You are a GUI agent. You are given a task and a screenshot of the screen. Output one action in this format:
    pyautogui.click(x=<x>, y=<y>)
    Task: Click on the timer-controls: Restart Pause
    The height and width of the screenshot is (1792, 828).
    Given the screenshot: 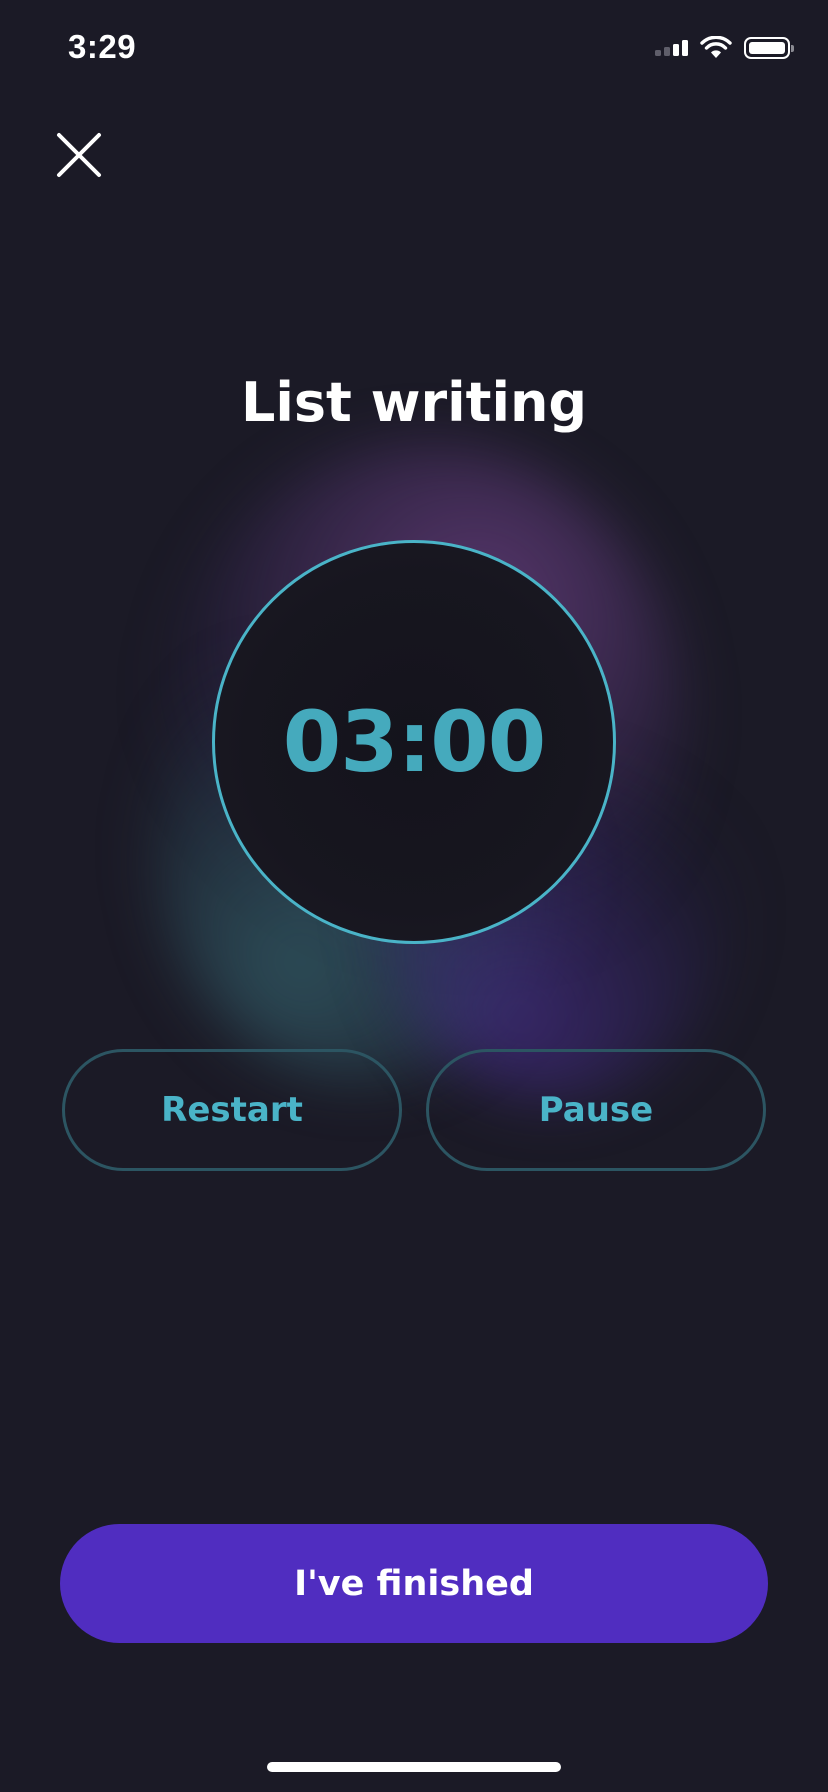 What is the action you would take?
    pyautogui.click(x=414, y=1110)
    